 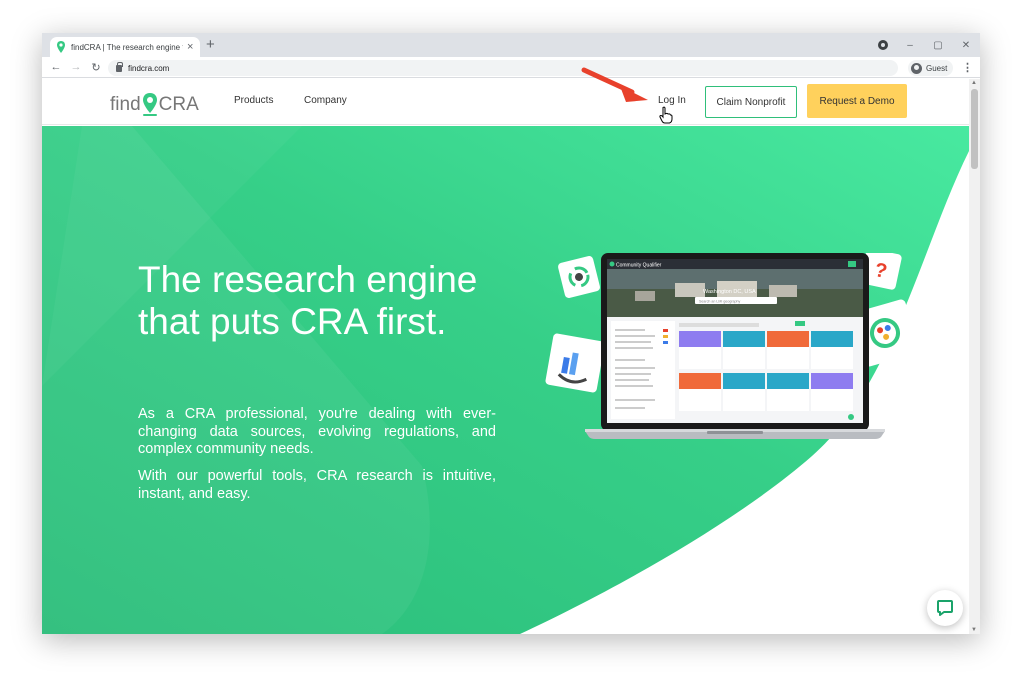 I want to click on logo-text-cra: CRA, so click(x=178, y=104).